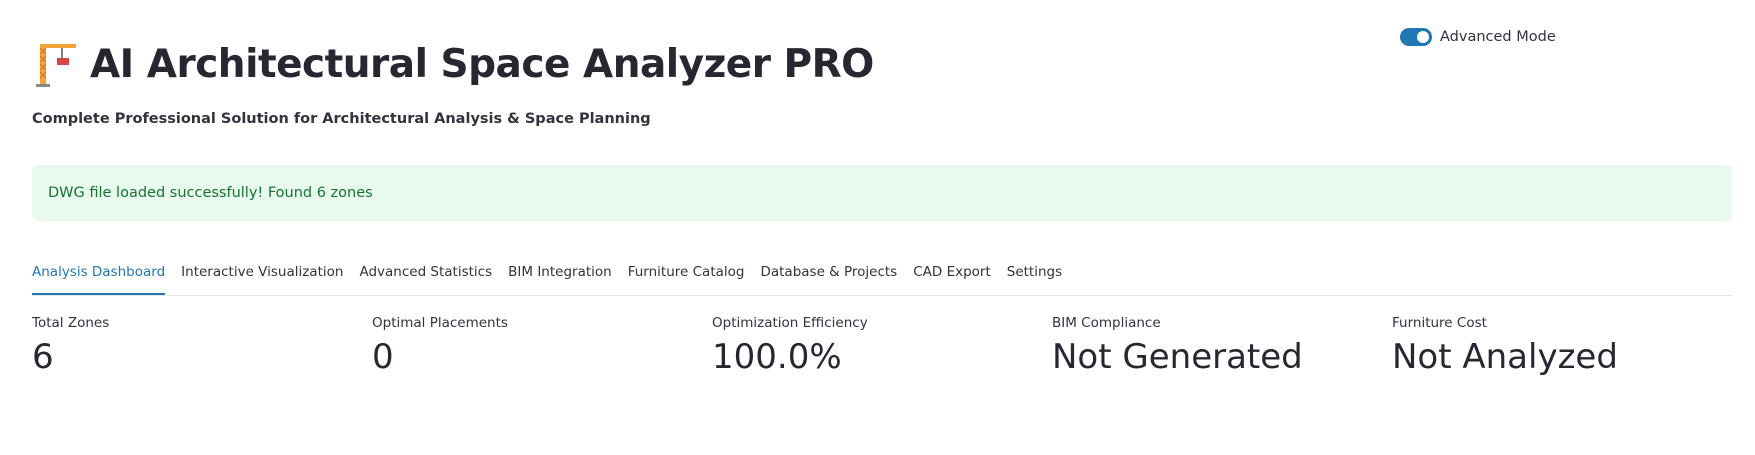 This screenshot has width=1755, height=455. I want to click on metric-value: Not Analyzed, so click(1505, 357).